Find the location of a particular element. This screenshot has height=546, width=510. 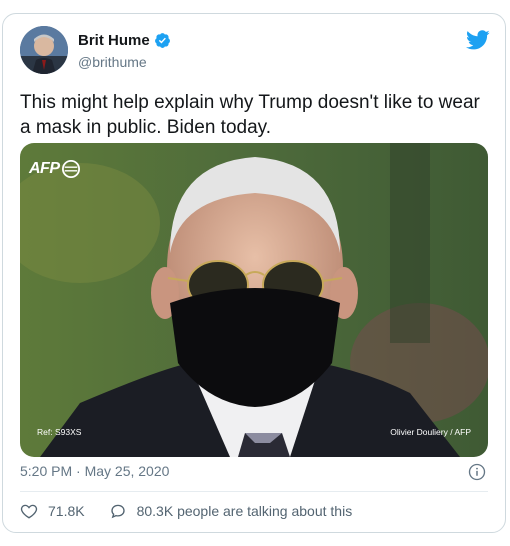

conversation-action: 80.3K people are talking about this is located at coordinates (231, 511).